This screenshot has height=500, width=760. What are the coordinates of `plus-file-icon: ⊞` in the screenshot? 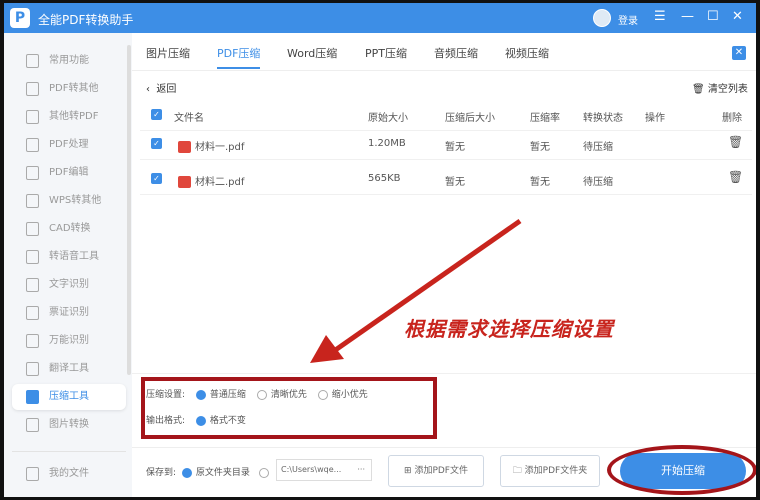 It's located at (408, 471).